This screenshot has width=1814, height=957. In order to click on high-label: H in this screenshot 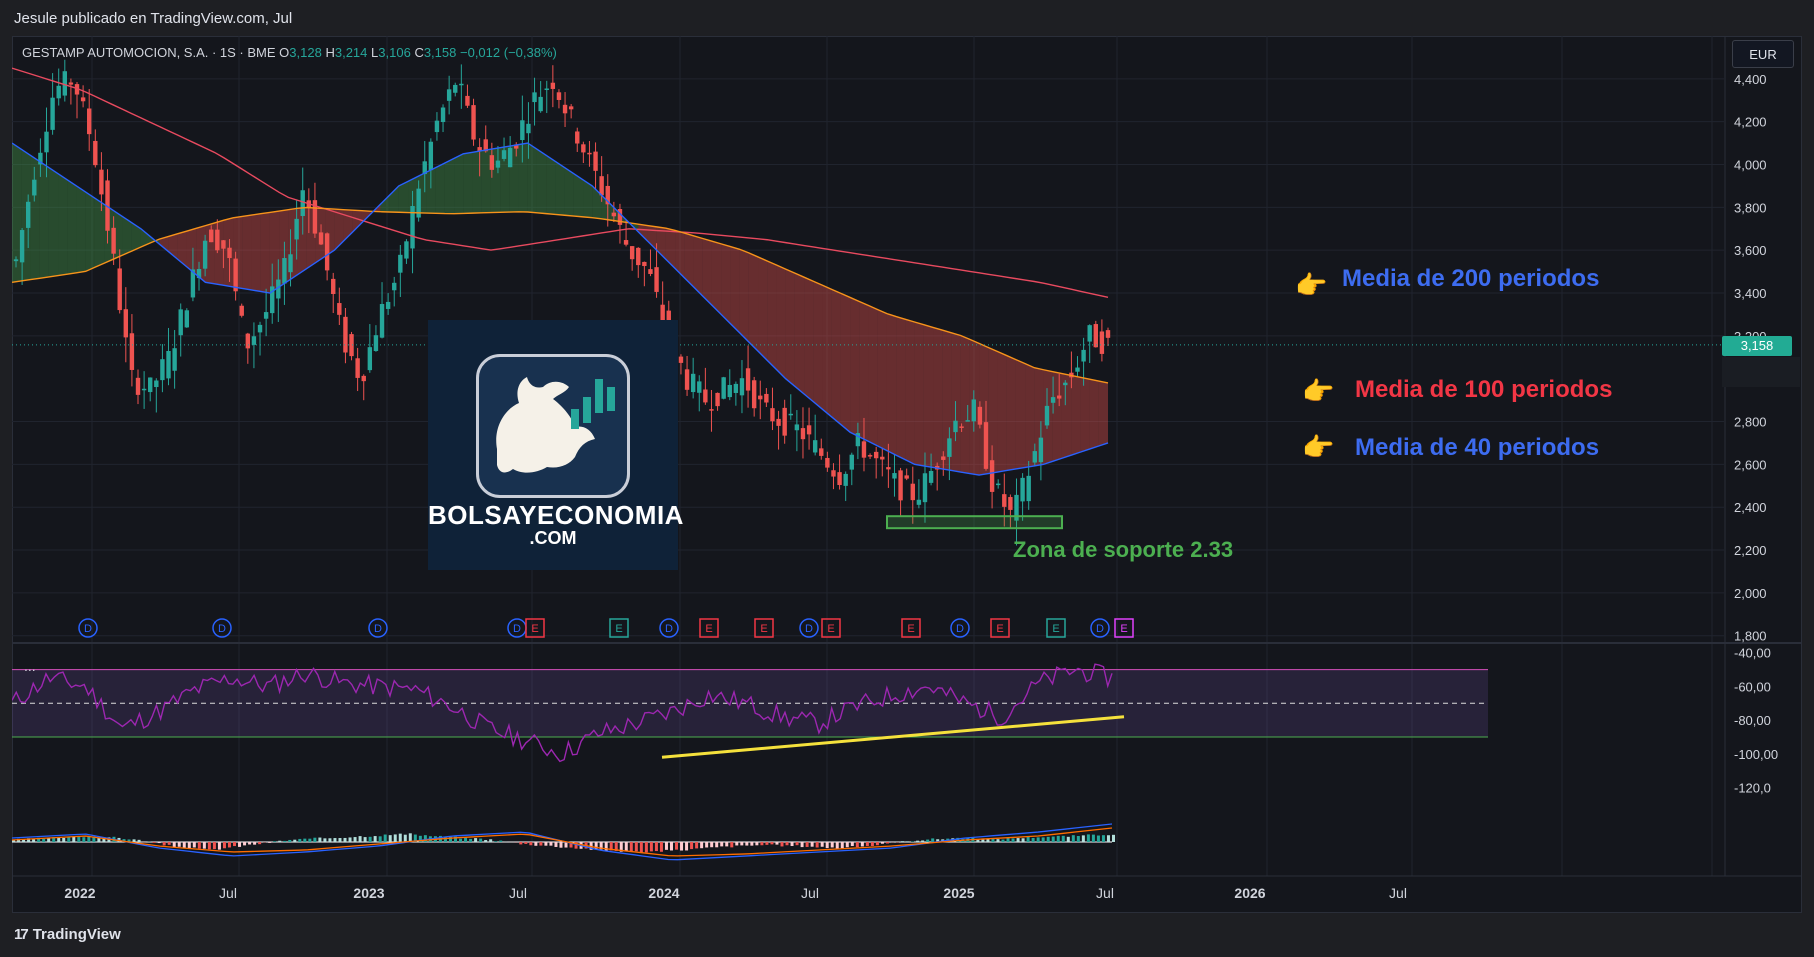, I will do `click(330, 52)`.